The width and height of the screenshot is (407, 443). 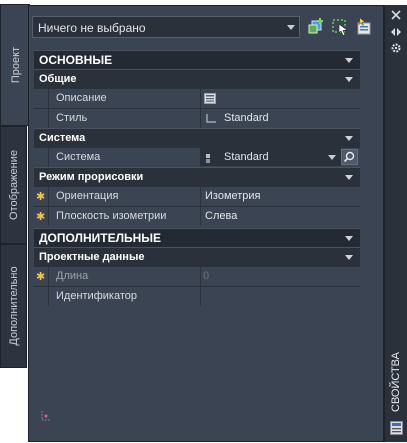 I want to click on system-dropdown: Standard, so click(x=280, y=157).